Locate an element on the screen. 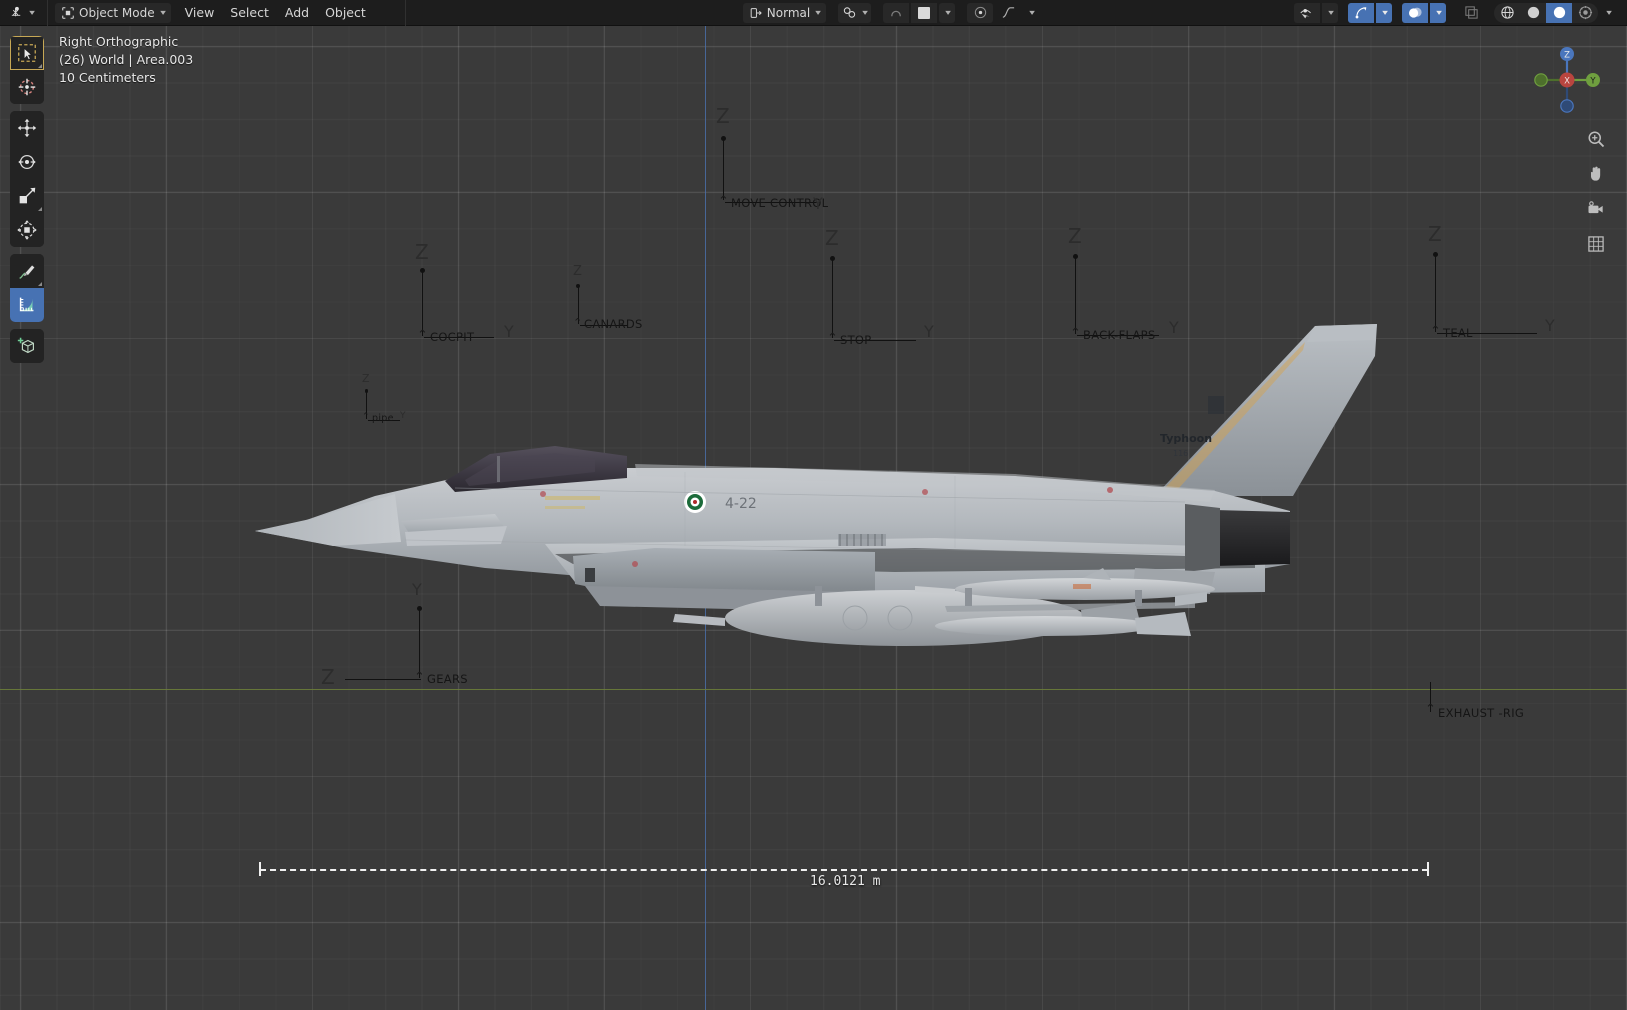  rendered-shading-icon is located at coordinates (1585, 12).